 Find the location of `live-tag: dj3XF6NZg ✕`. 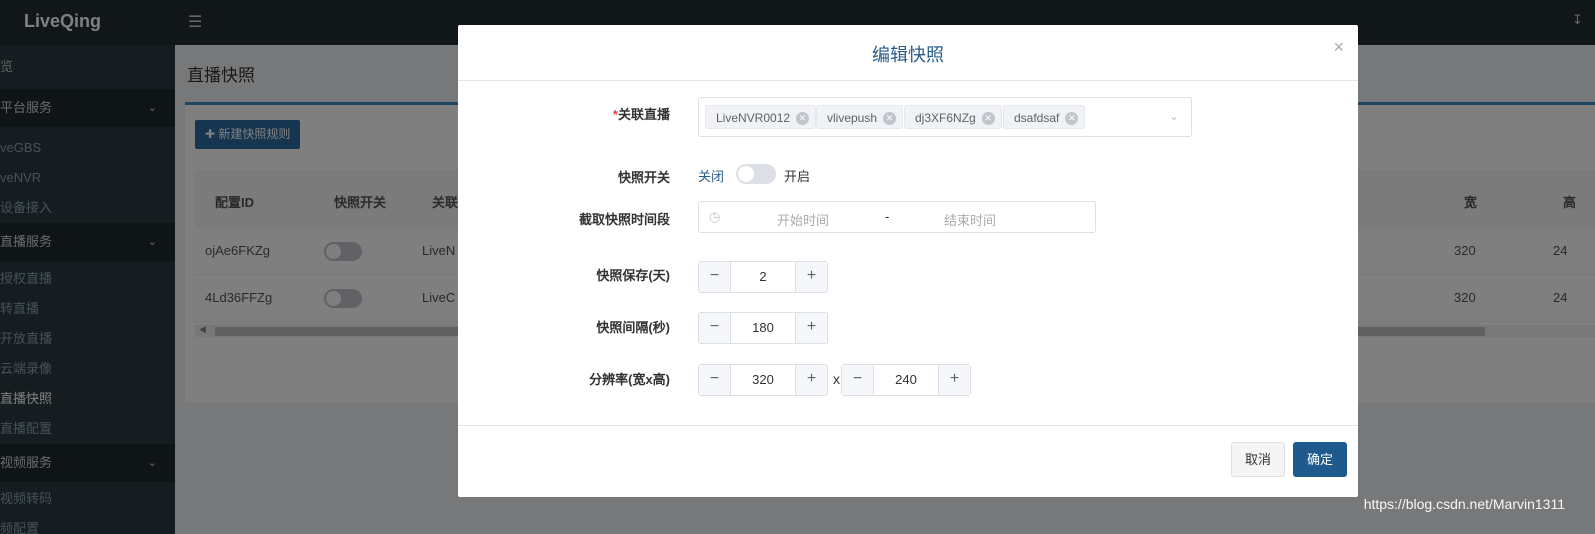

live-tag: dj3XF6NZg ✕ is located at coordinates (953, 117).